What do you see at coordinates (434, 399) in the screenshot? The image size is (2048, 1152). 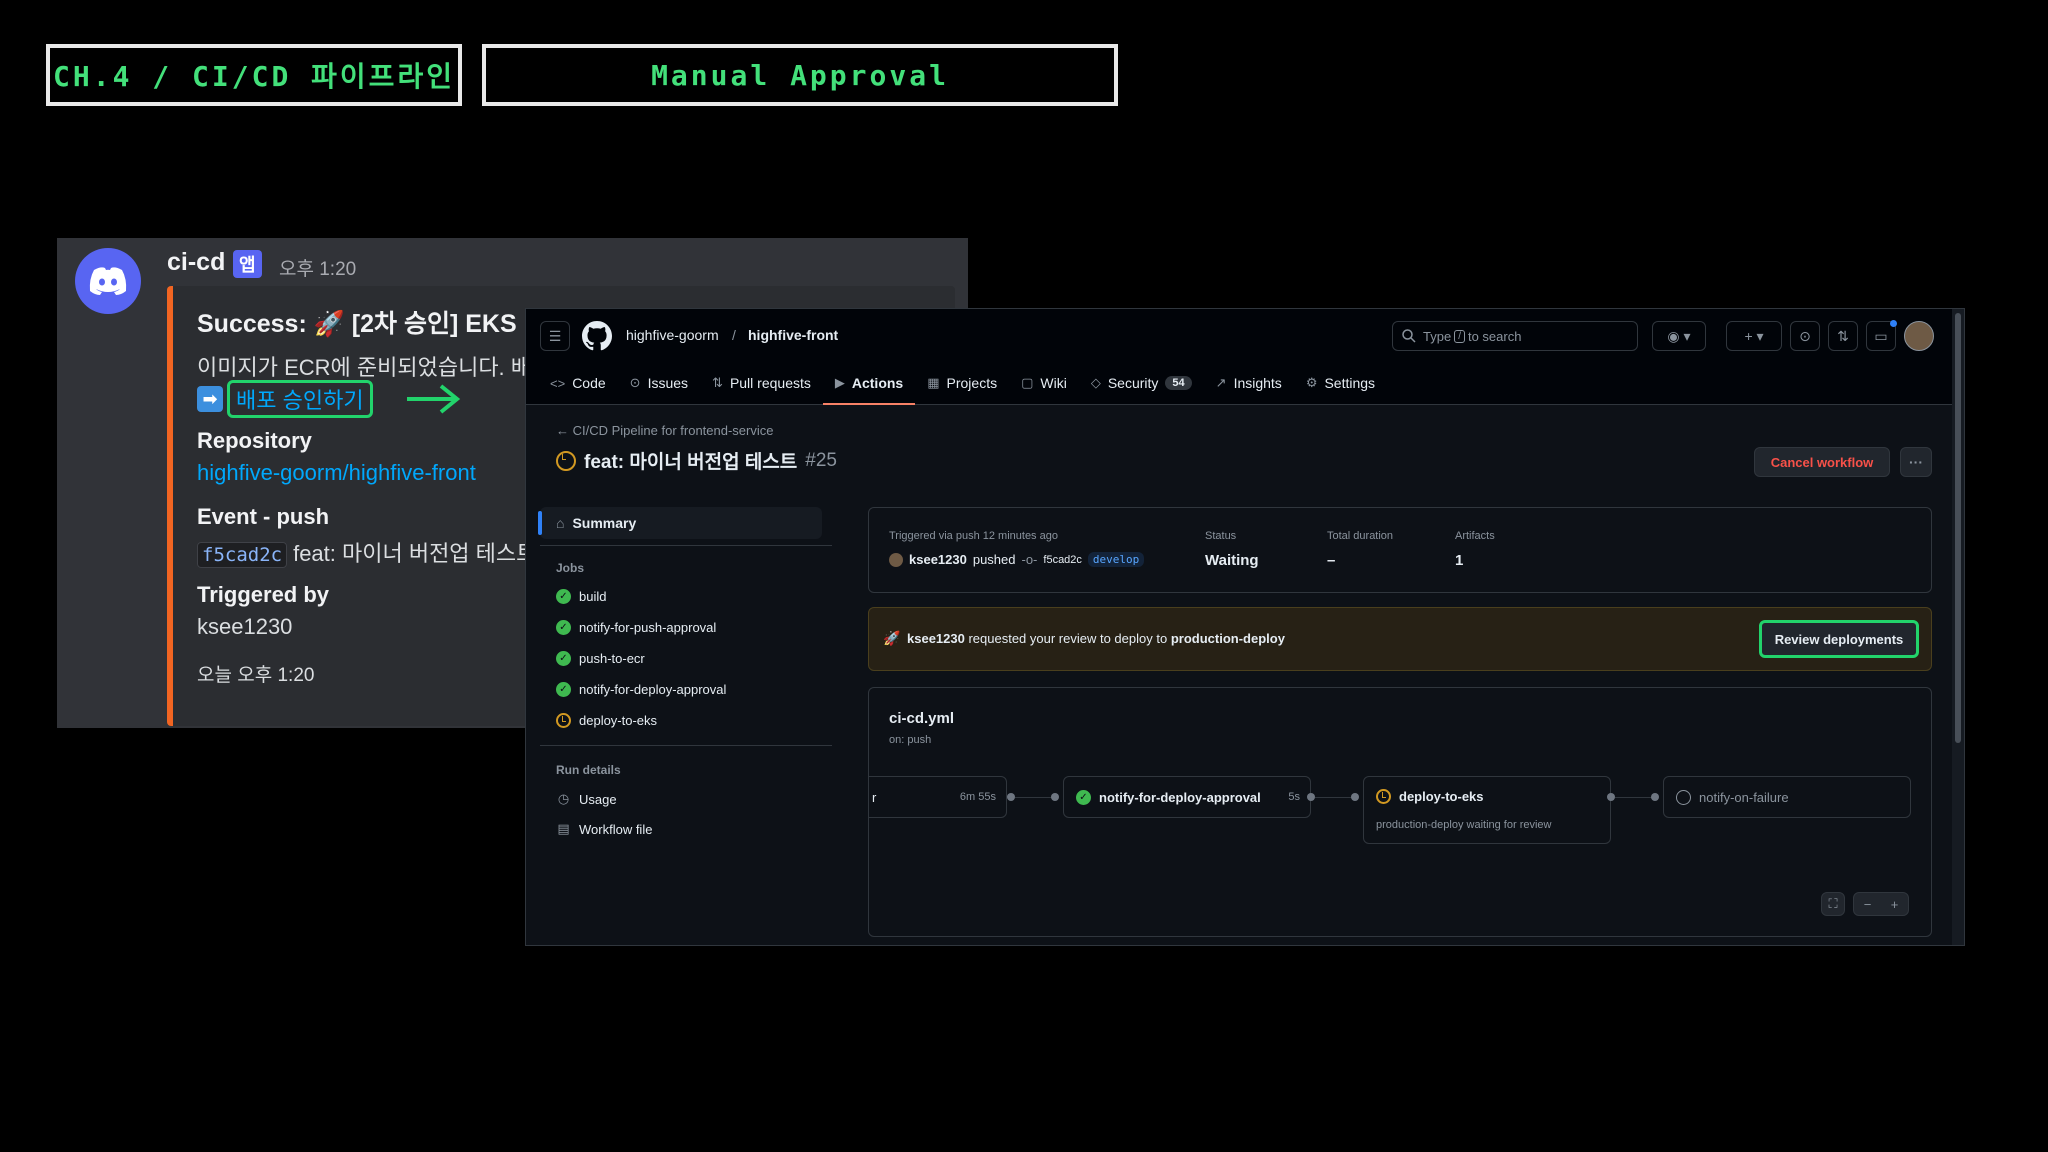 I see `green-arrow-icon` at bounding box center [434, 399].